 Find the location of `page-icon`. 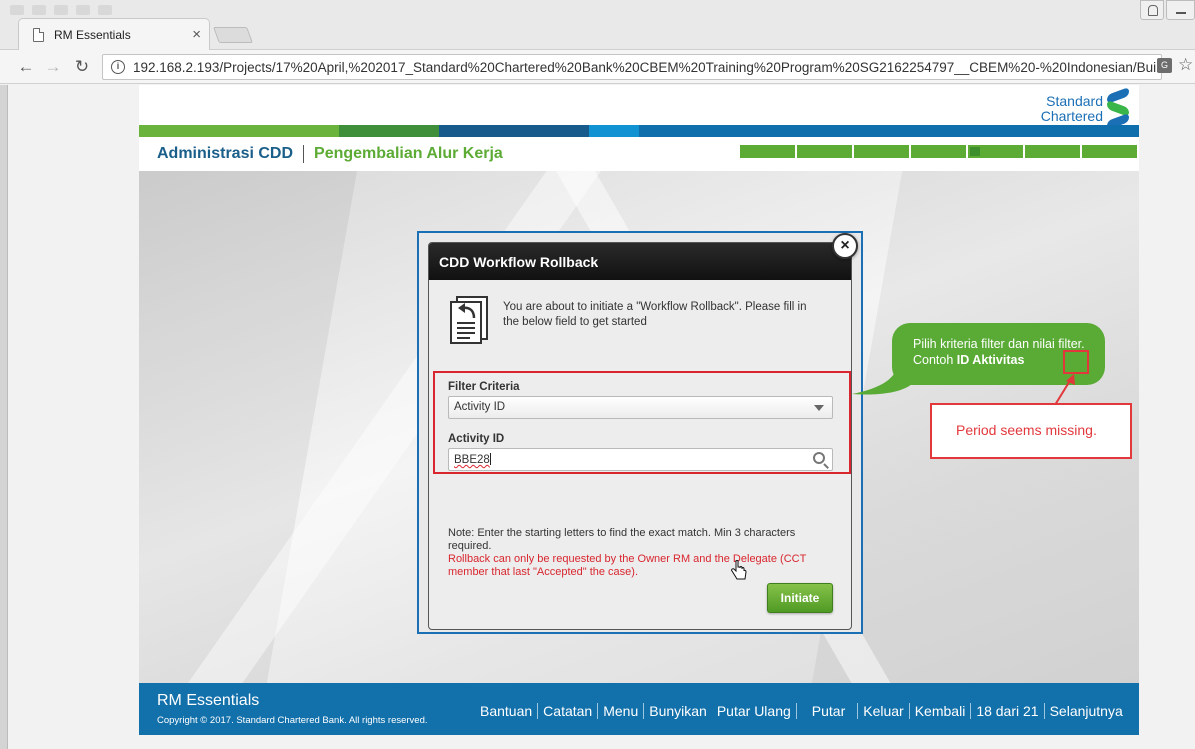

page-icon is located at coordinates (38, 34).